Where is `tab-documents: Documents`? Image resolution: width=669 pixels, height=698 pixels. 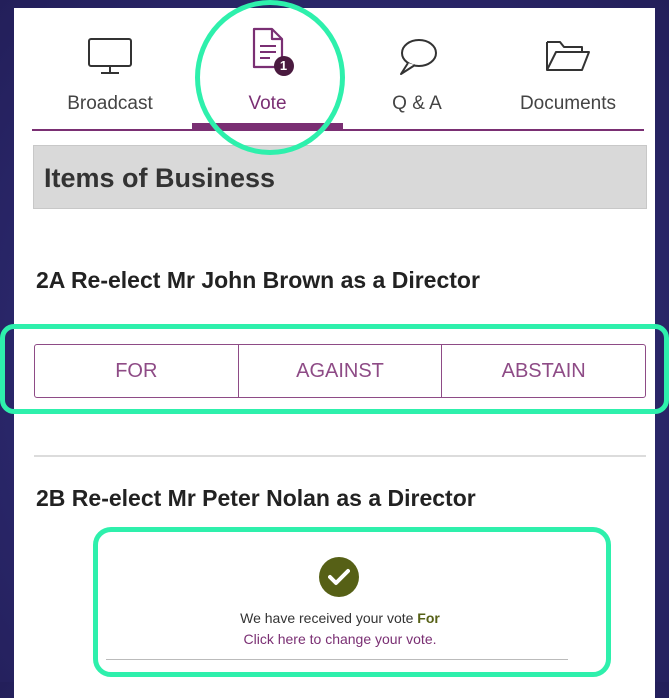
tab-documents: Documents is located at coordinates (568, 70).